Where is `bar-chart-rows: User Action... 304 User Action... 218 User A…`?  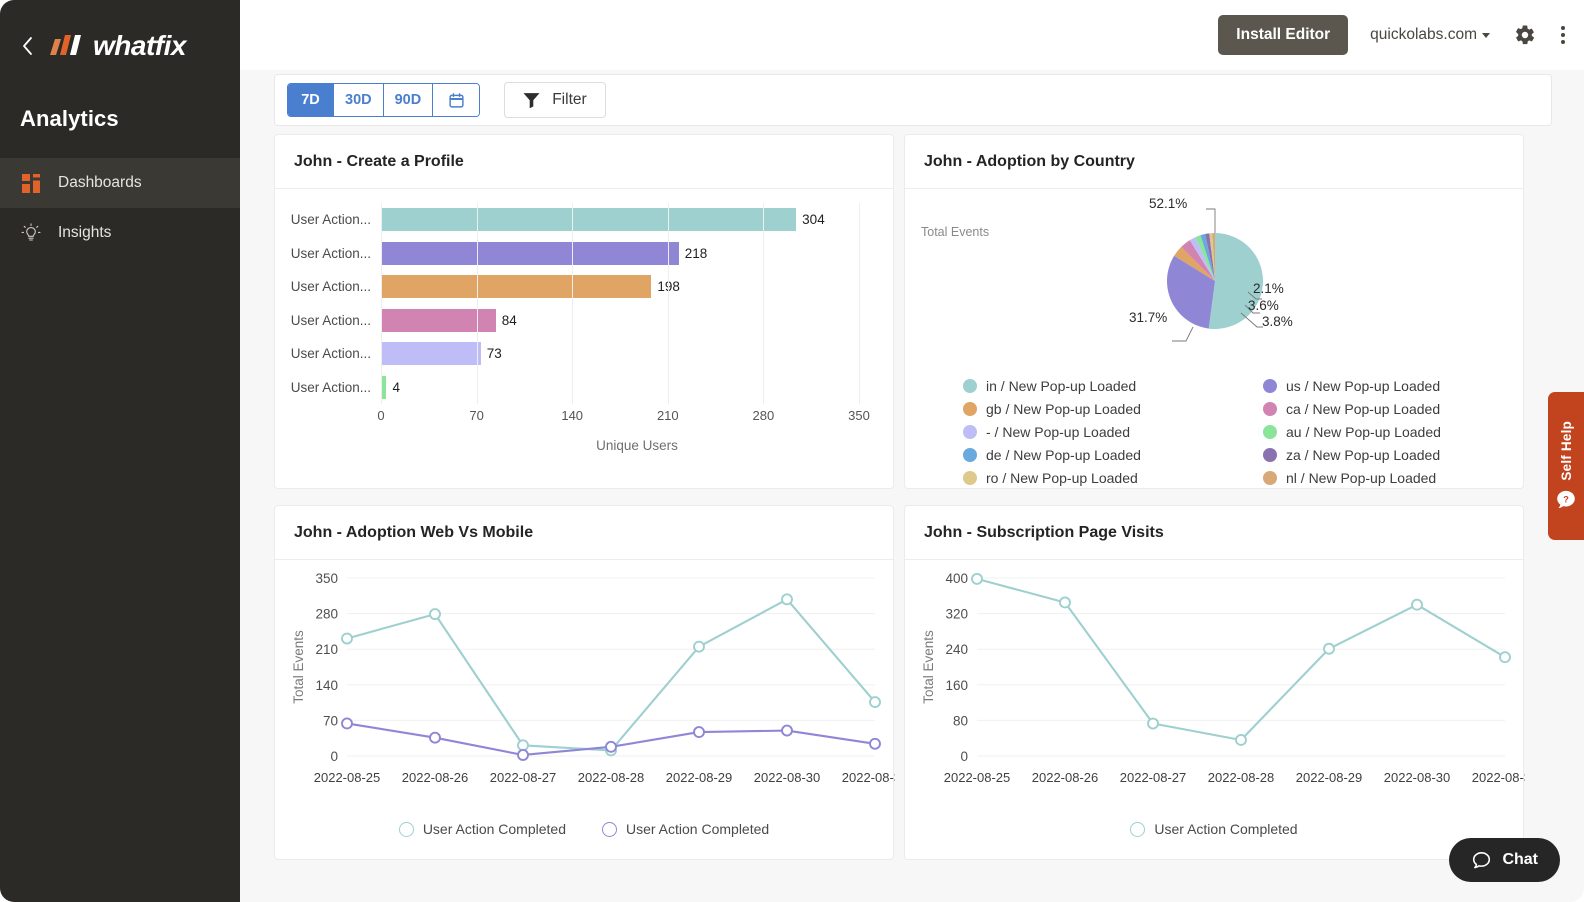
bar-chart-rows: User Action... 304 User Action... 218 User A… is located at coordinates (584, 296).